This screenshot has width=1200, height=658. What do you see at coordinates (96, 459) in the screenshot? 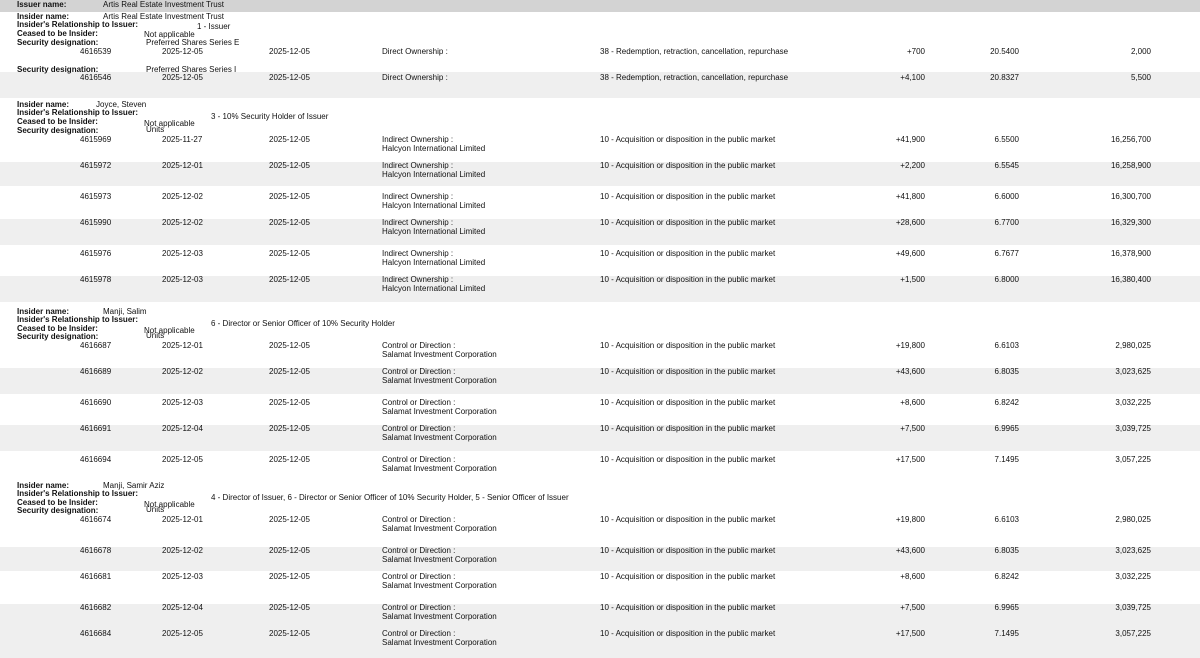
I see `transaction-id: 4616694` at bounding box center [96, 459].